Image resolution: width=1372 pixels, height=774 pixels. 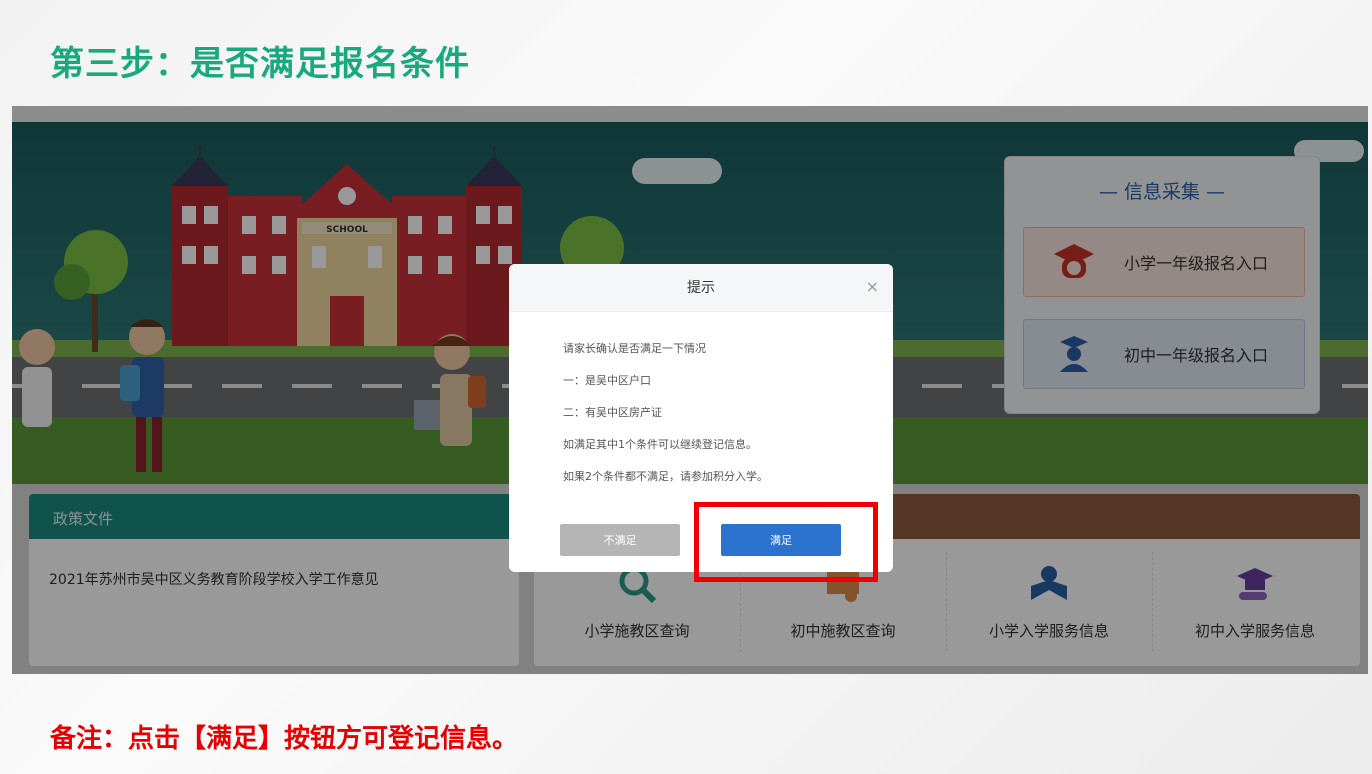 I want to click on dialog-line: 请家长确认是否满足一下情况, so click(x=634, y=348).